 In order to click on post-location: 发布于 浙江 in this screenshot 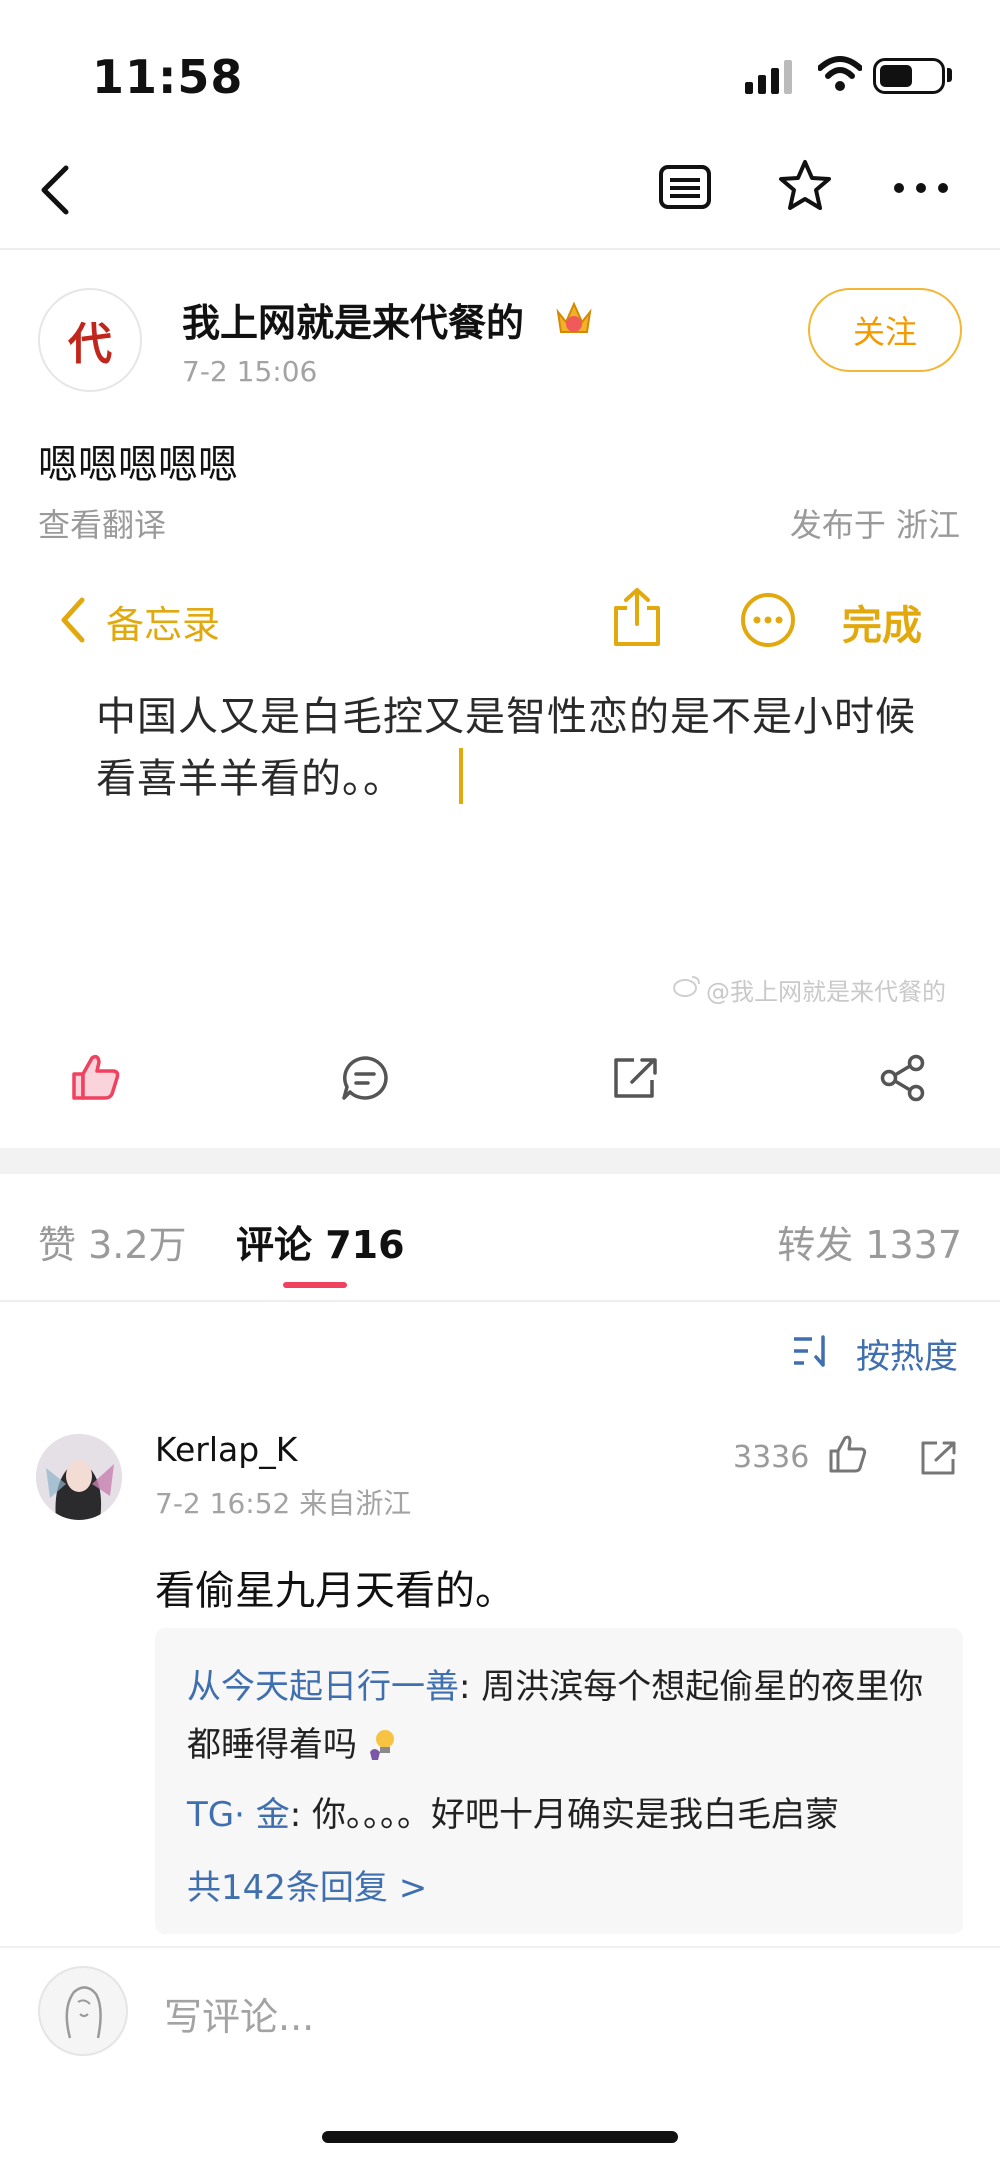, I will do `click(874, 525)`.